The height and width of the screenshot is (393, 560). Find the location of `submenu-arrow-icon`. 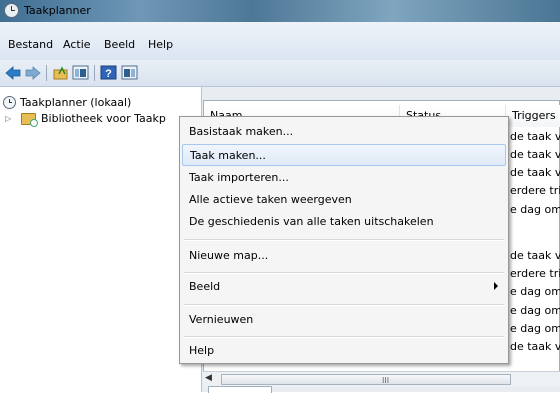

submenu-arrow-icon is located at coordinates (496, 286).